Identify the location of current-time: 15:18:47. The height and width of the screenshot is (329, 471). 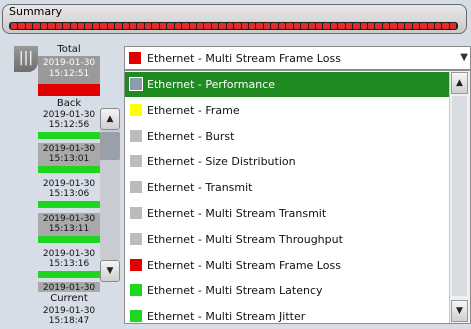
(69, 321).